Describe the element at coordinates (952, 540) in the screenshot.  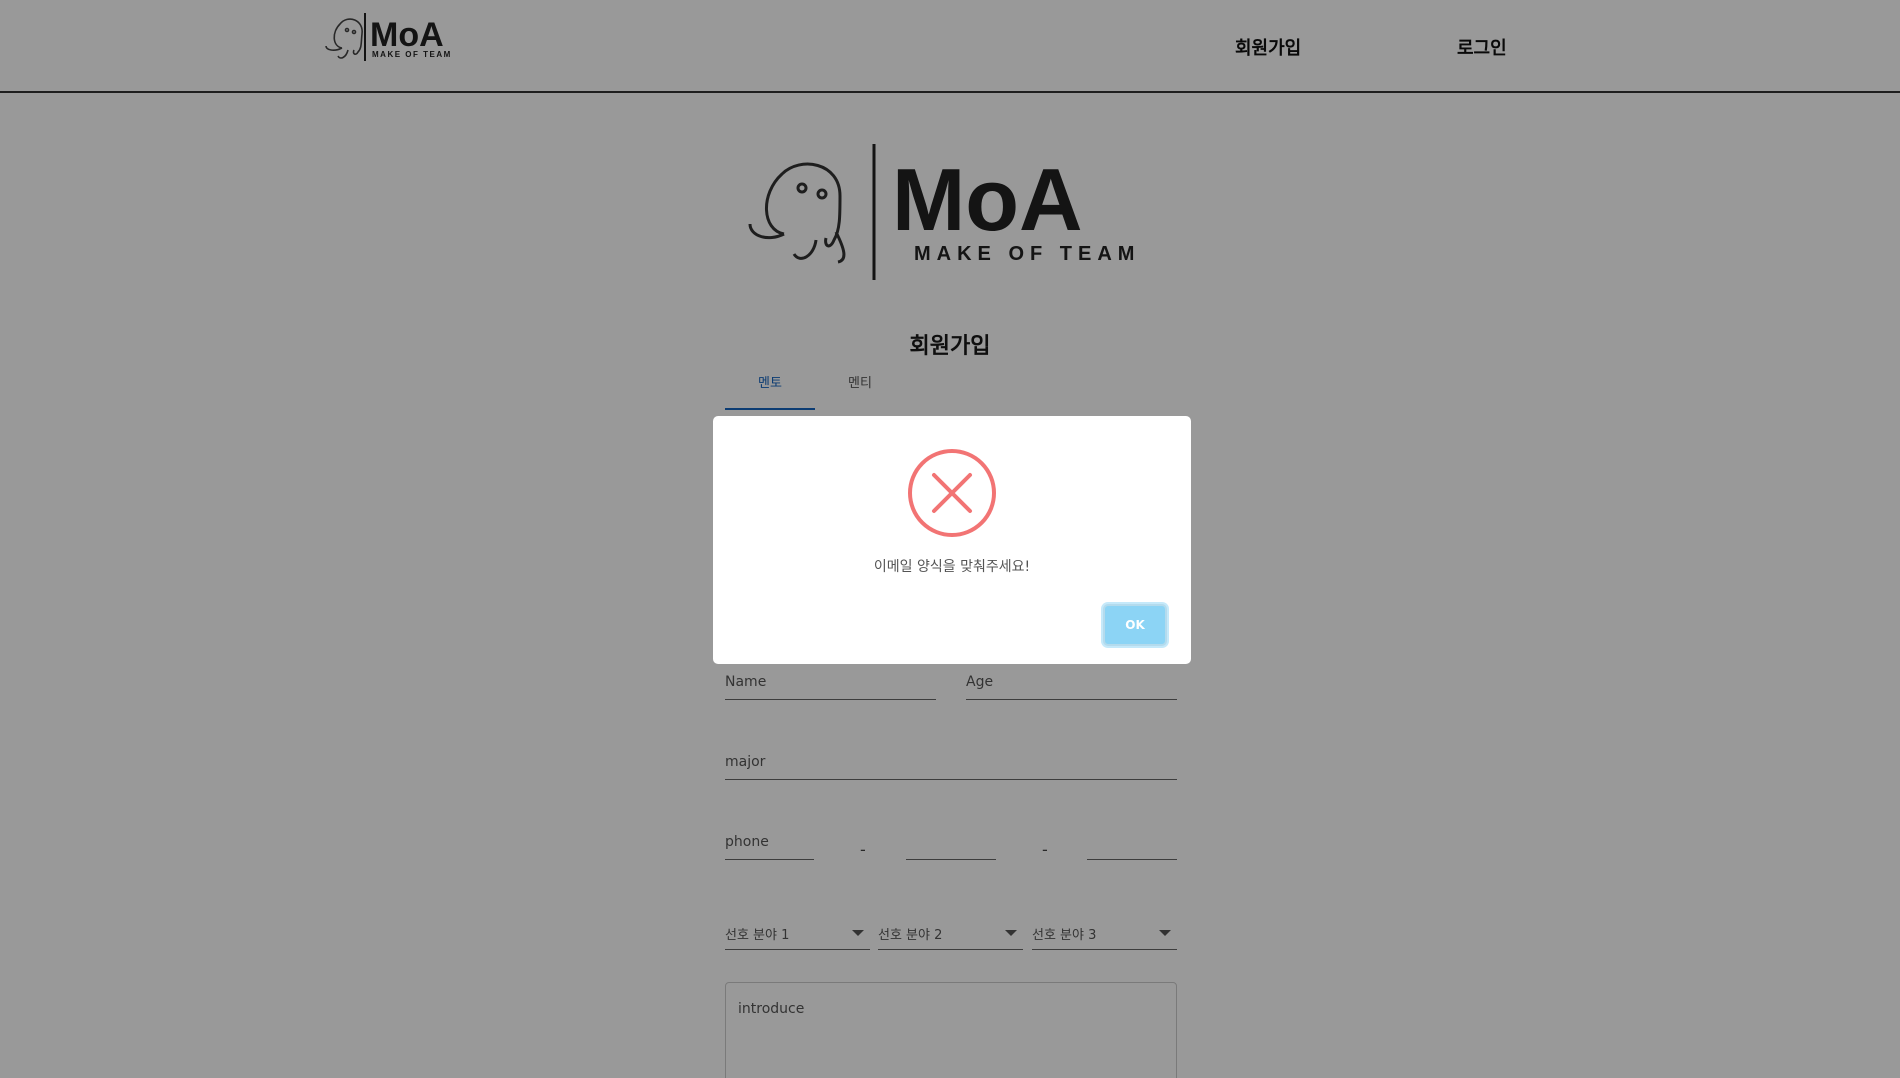
I see `alert-modal: 이메일 양식을 맞춰주세요! OK` at that location.